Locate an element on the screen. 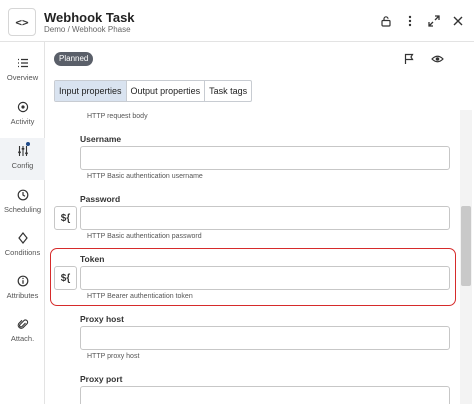  username-input is located at coordinates (265, 158).